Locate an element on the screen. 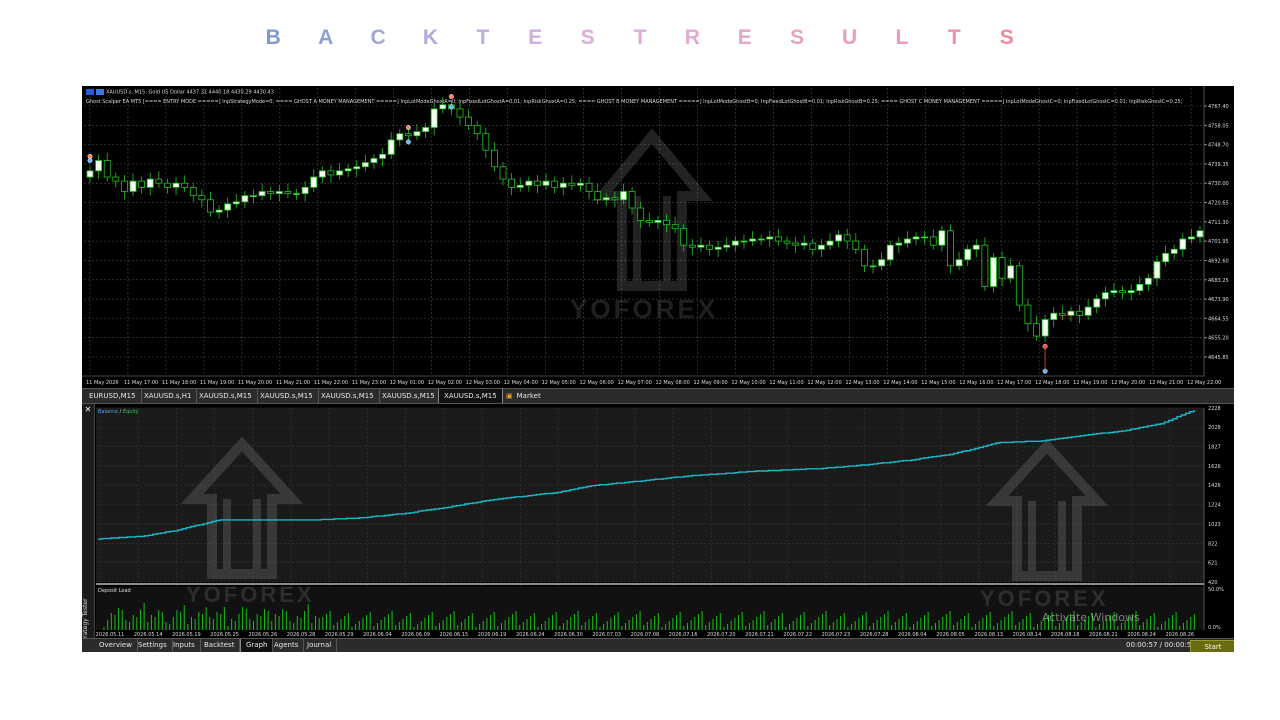  price-label: 4748.70 is located at coordinates (1218, 146).